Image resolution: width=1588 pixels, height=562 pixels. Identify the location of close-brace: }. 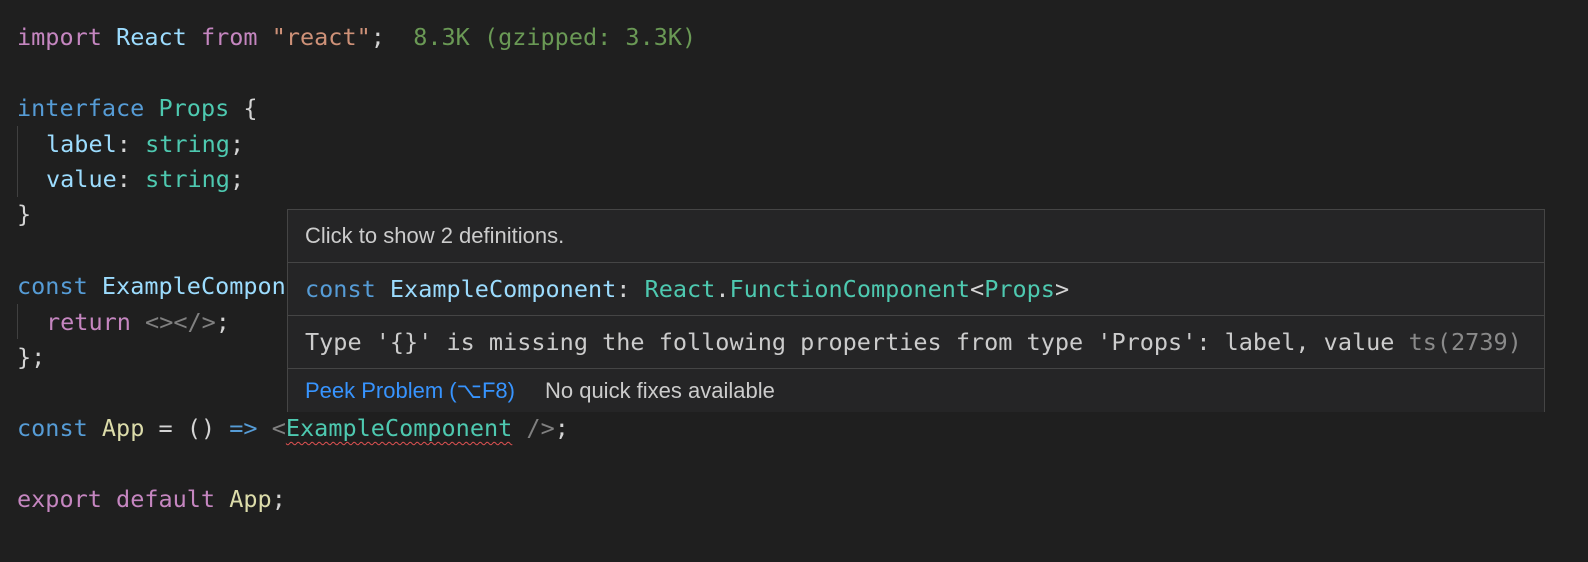
(24, 214).